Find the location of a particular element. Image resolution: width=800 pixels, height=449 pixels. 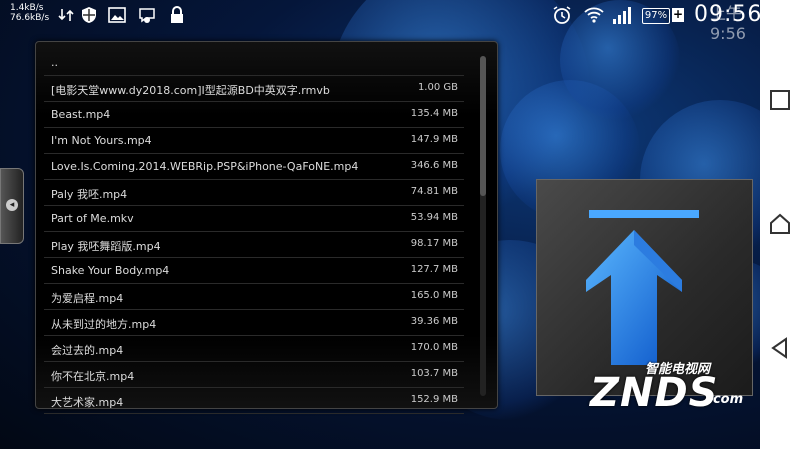

file-size: 74.81 MB is located at coordinates (434, 191).